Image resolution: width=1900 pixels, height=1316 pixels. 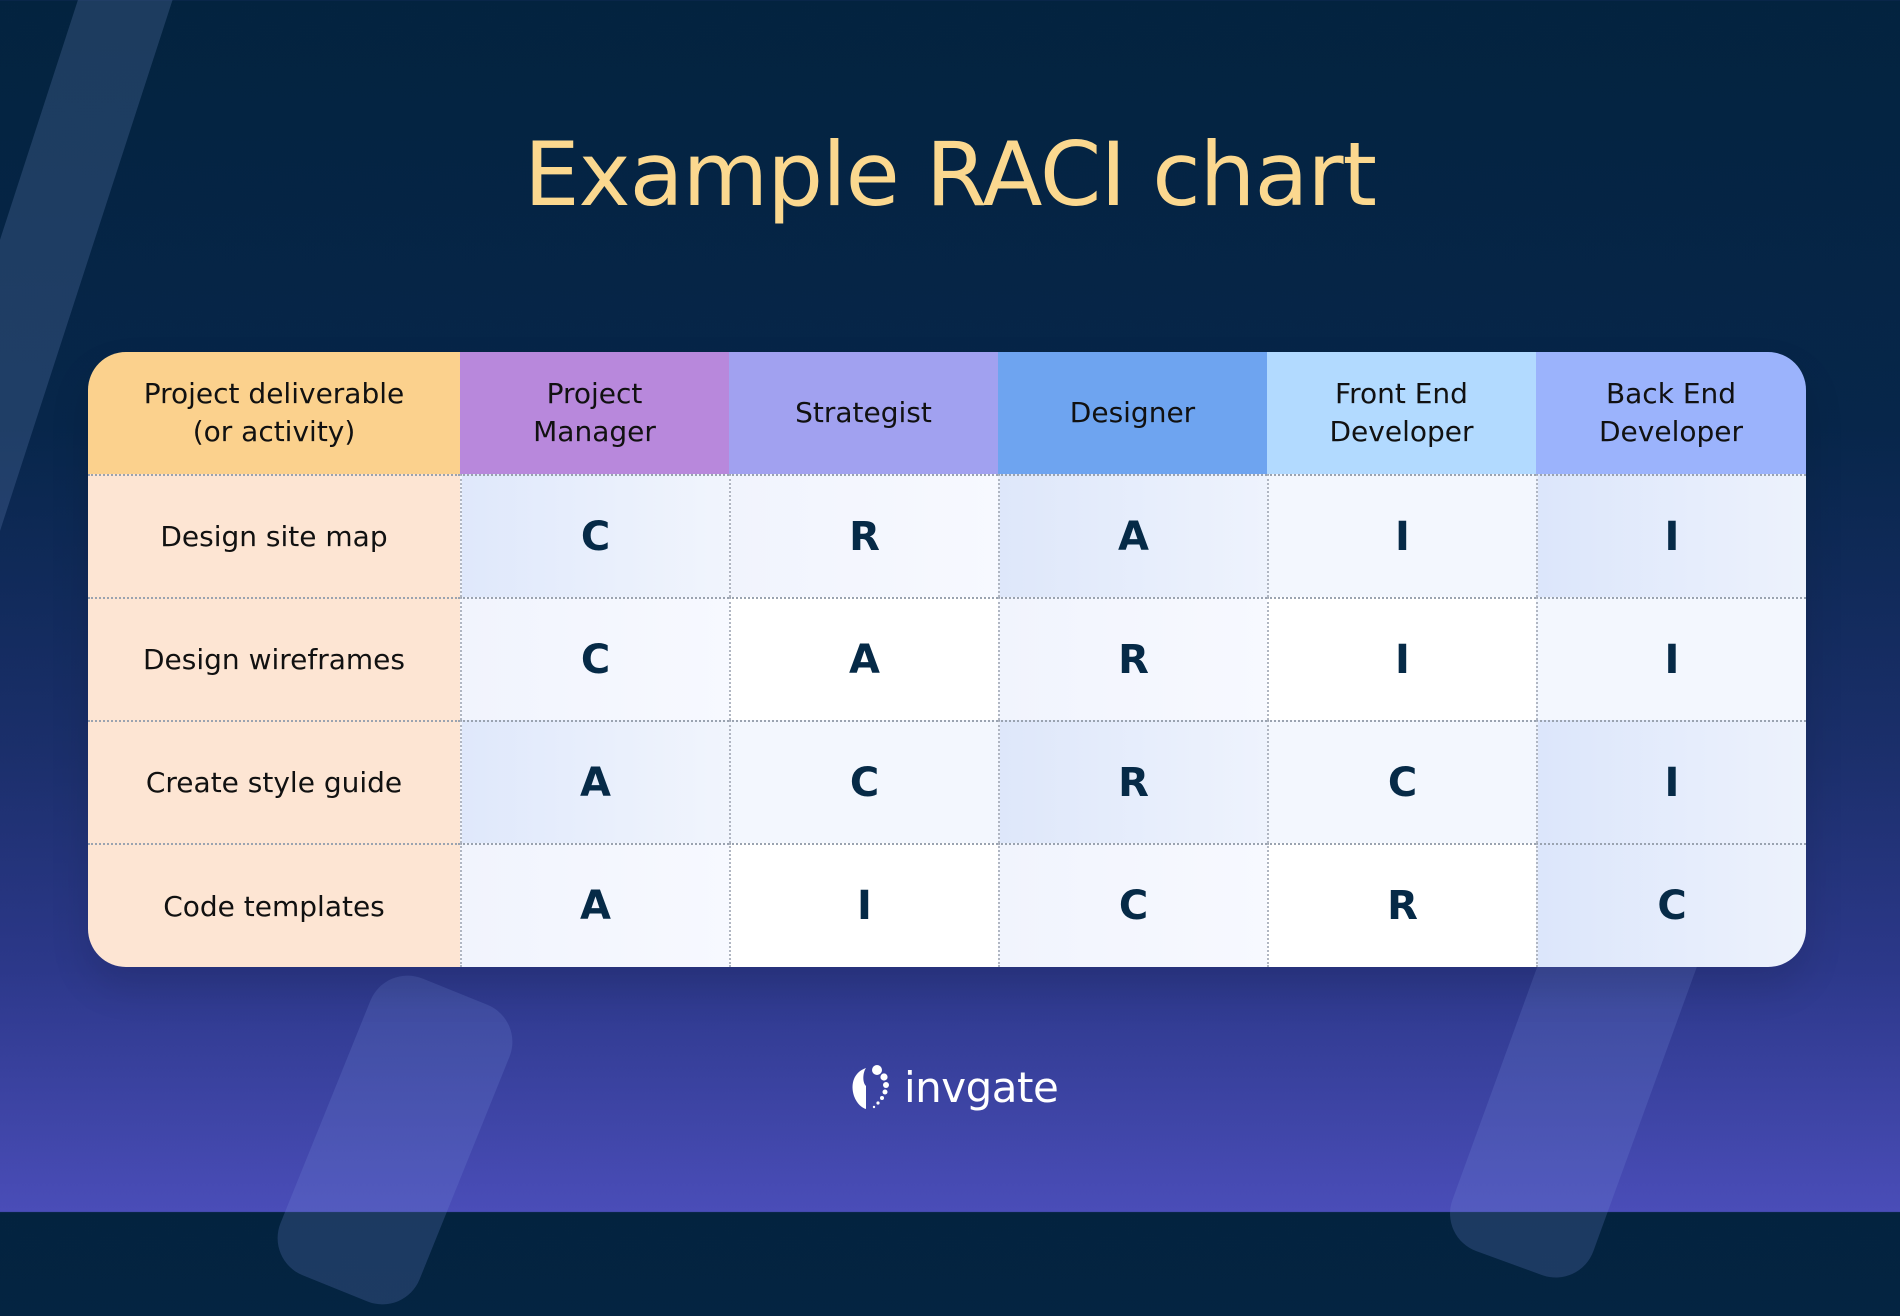 I want to click on header-project-manager: Project Manager, so click(x=594, y=413).